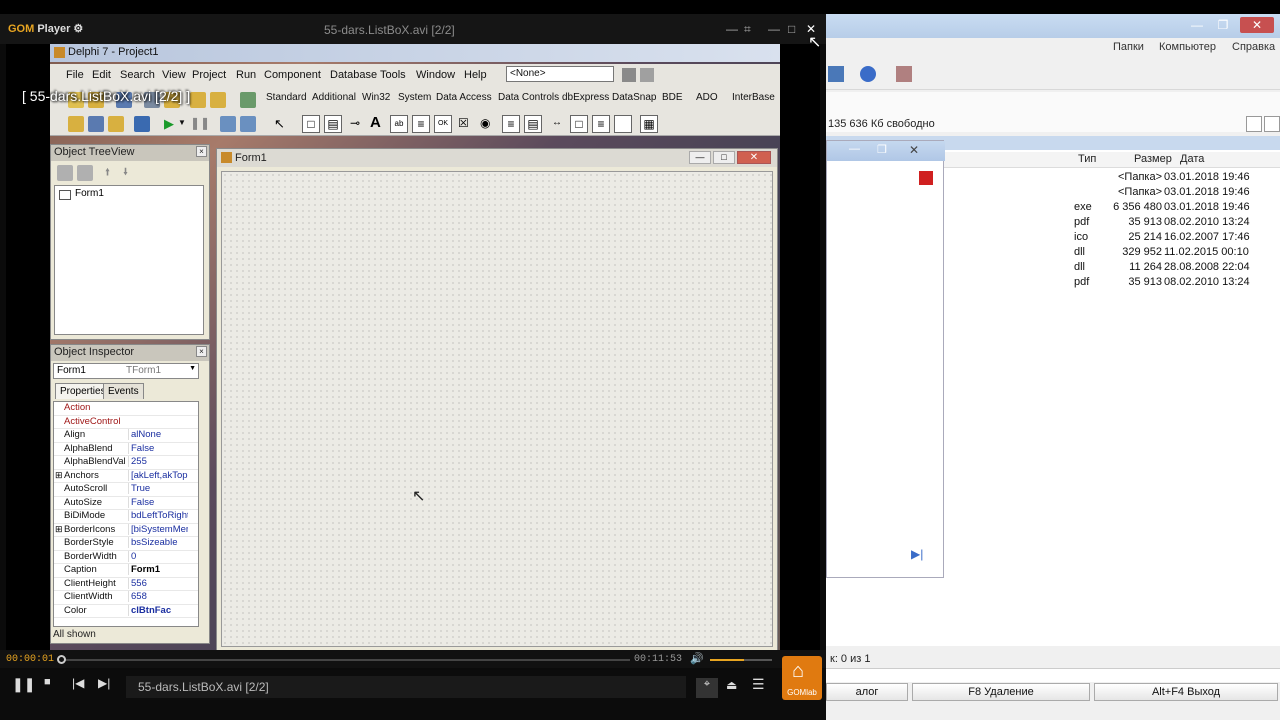 The image size is (1280, 720). What do you see at coordinates (375, 122) in the screenshot?
I see `label-a-icon: A` at bounding box center [375, 122].